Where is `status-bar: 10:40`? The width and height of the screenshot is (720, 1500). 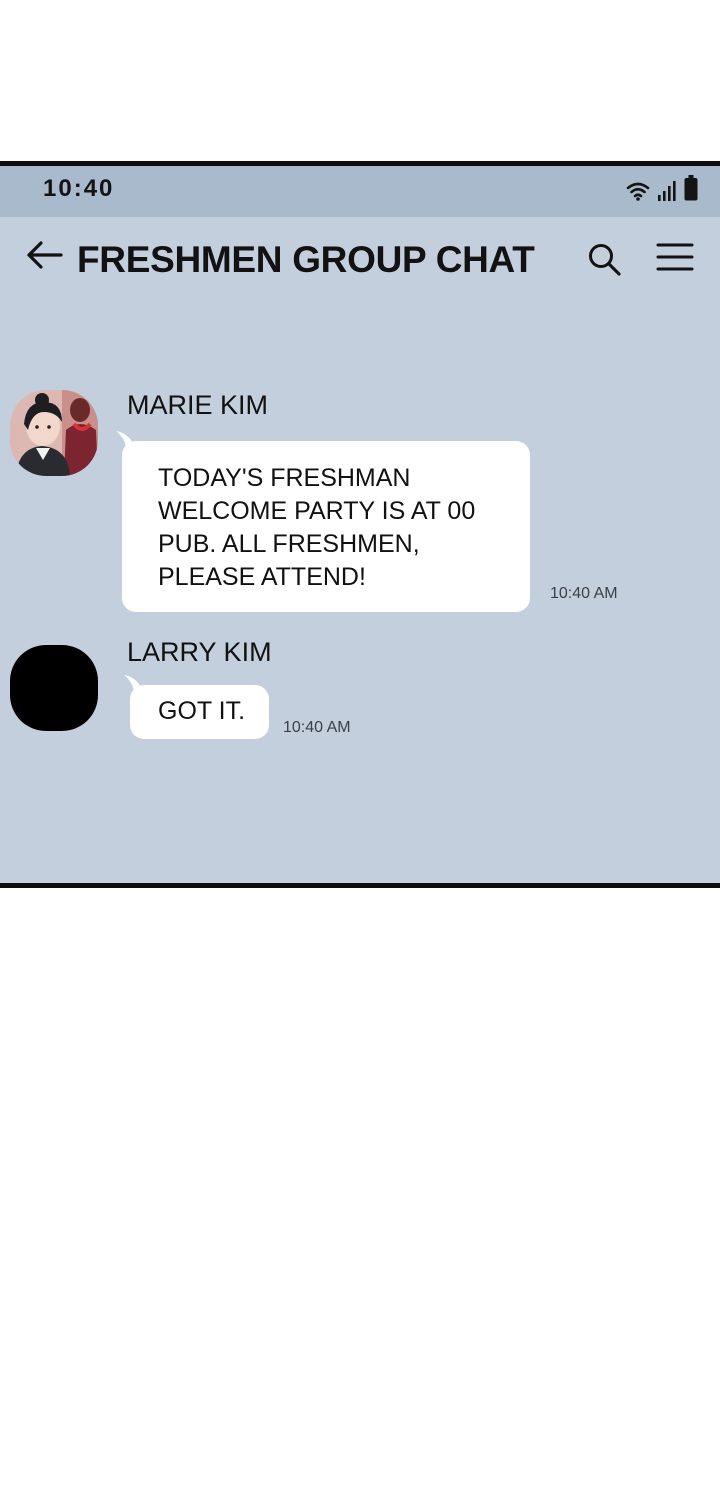 status-bar: 10:40 is located at coordinates (360, 191).